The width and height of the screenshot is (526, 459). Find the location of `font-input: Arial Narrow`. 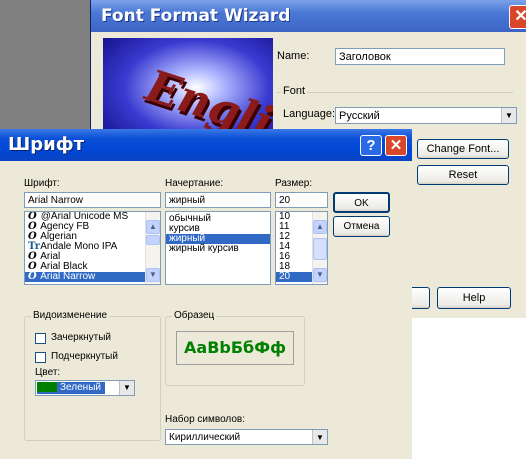

font-input: Arial Narrow is located at coordinates (92, 200).